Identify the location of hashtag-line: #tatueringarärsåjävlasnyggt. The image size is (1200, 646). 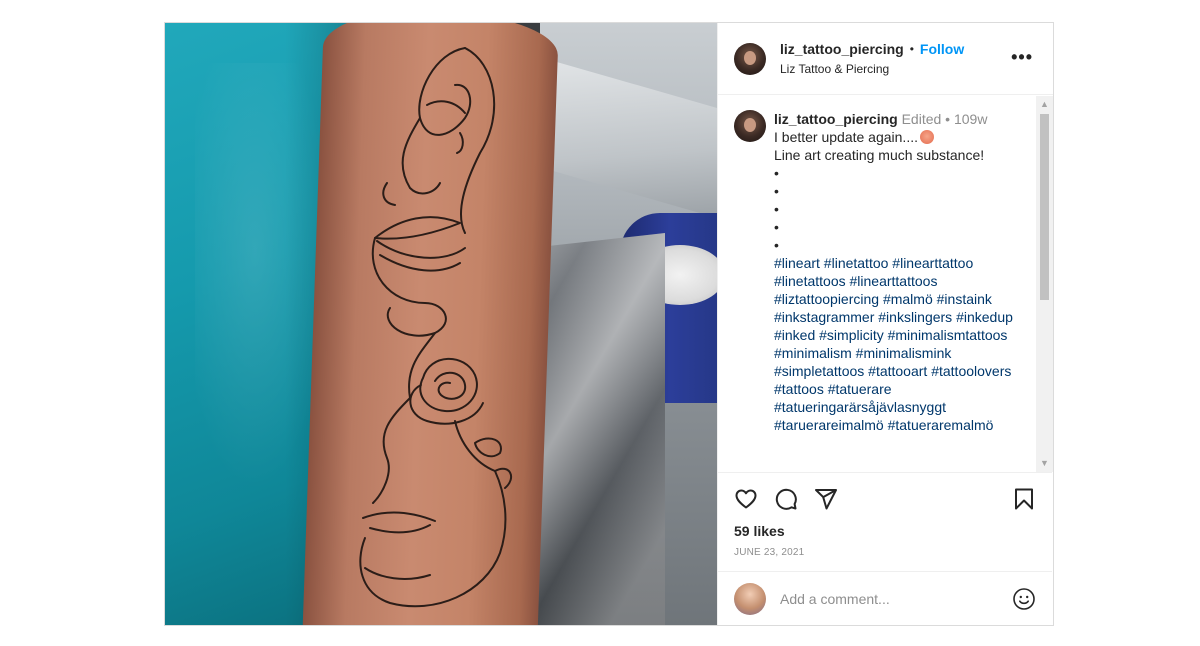
(905, 407).